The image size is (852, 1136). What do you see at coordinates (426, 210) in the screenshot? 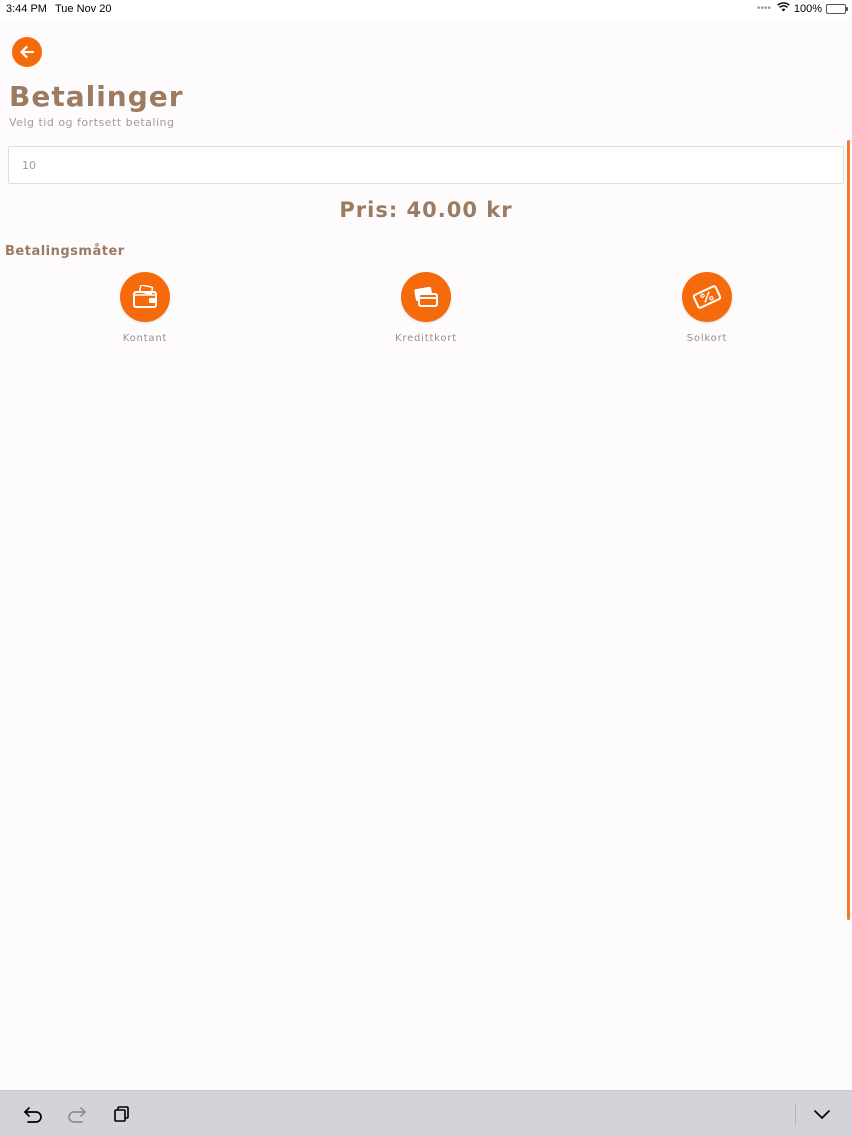
I see `price-label: Pris: 40.00 kr` at bounding box center [426, 210].